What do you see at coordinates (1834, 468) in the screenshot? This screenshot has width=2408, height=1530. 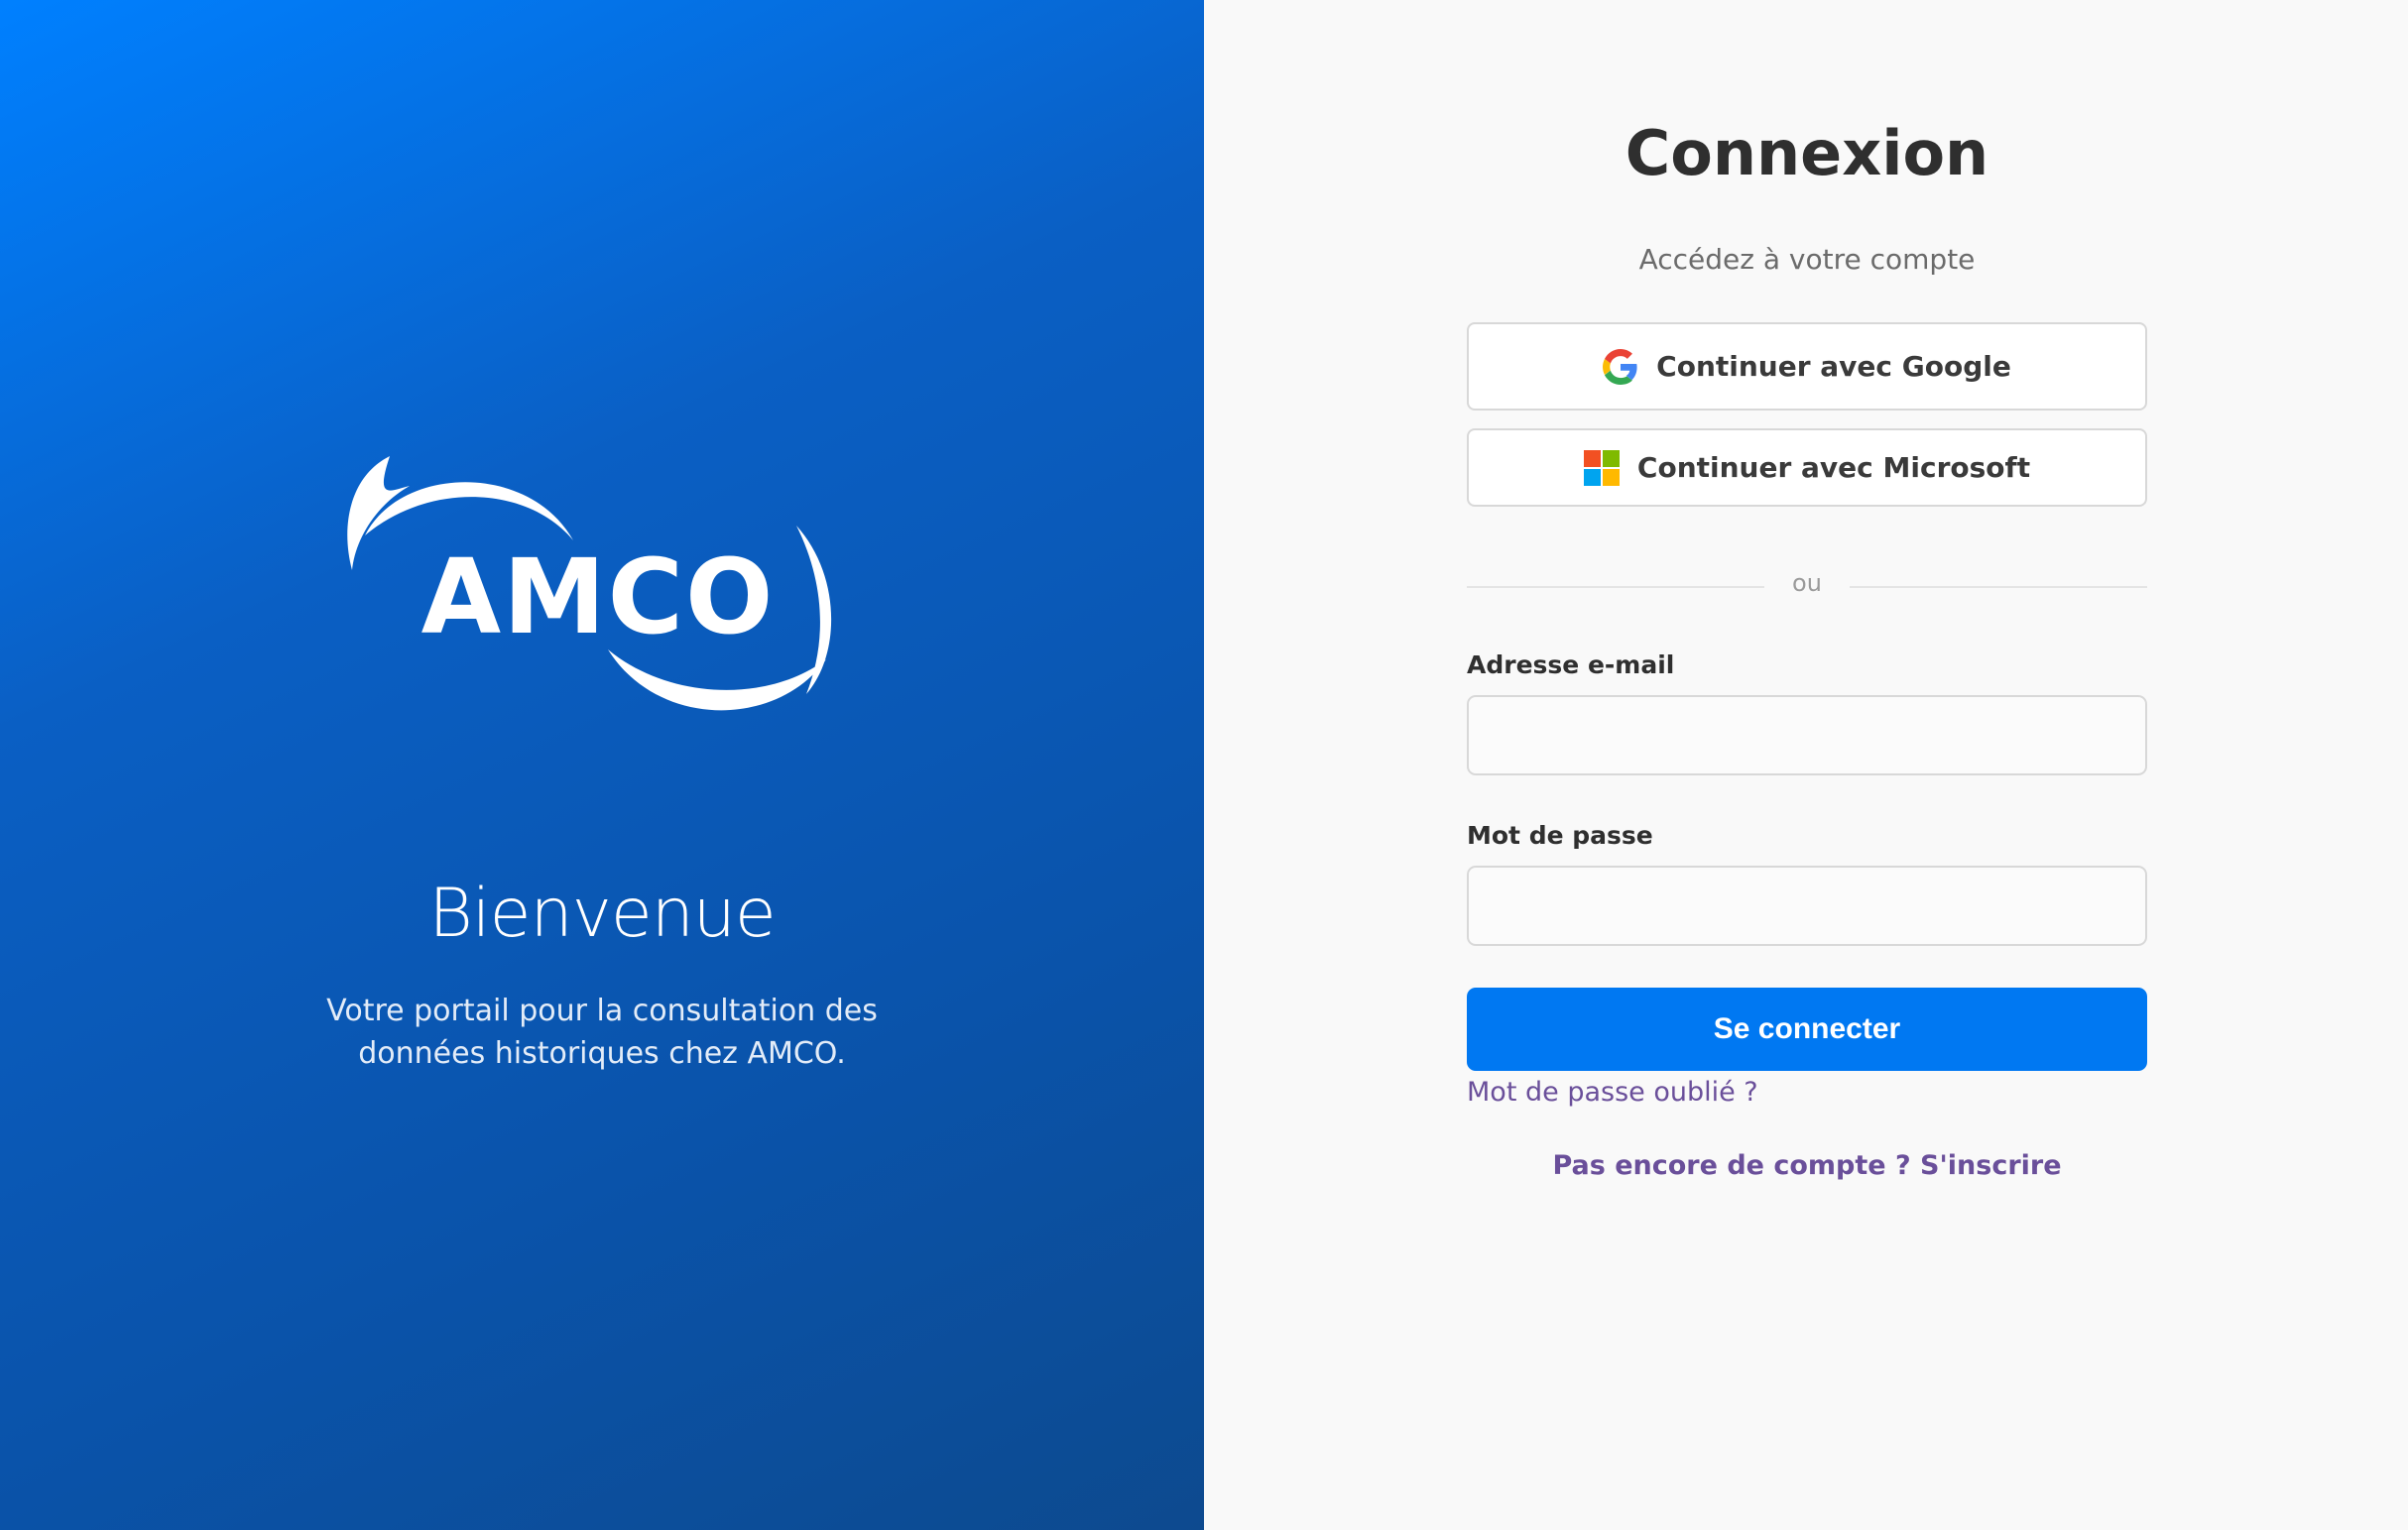 I see `microsoft-button-label: Continuer avec Microsoft` at bounding box center [1834, 468].